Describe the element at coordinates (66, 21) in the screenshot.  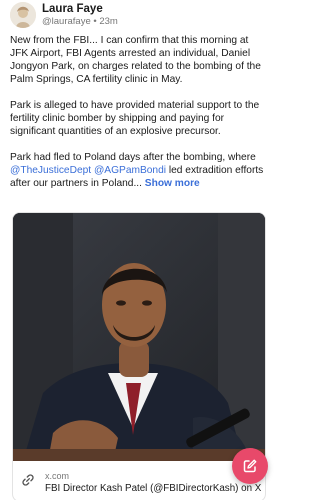
I see `author-handle: @laurafaye` at that location.